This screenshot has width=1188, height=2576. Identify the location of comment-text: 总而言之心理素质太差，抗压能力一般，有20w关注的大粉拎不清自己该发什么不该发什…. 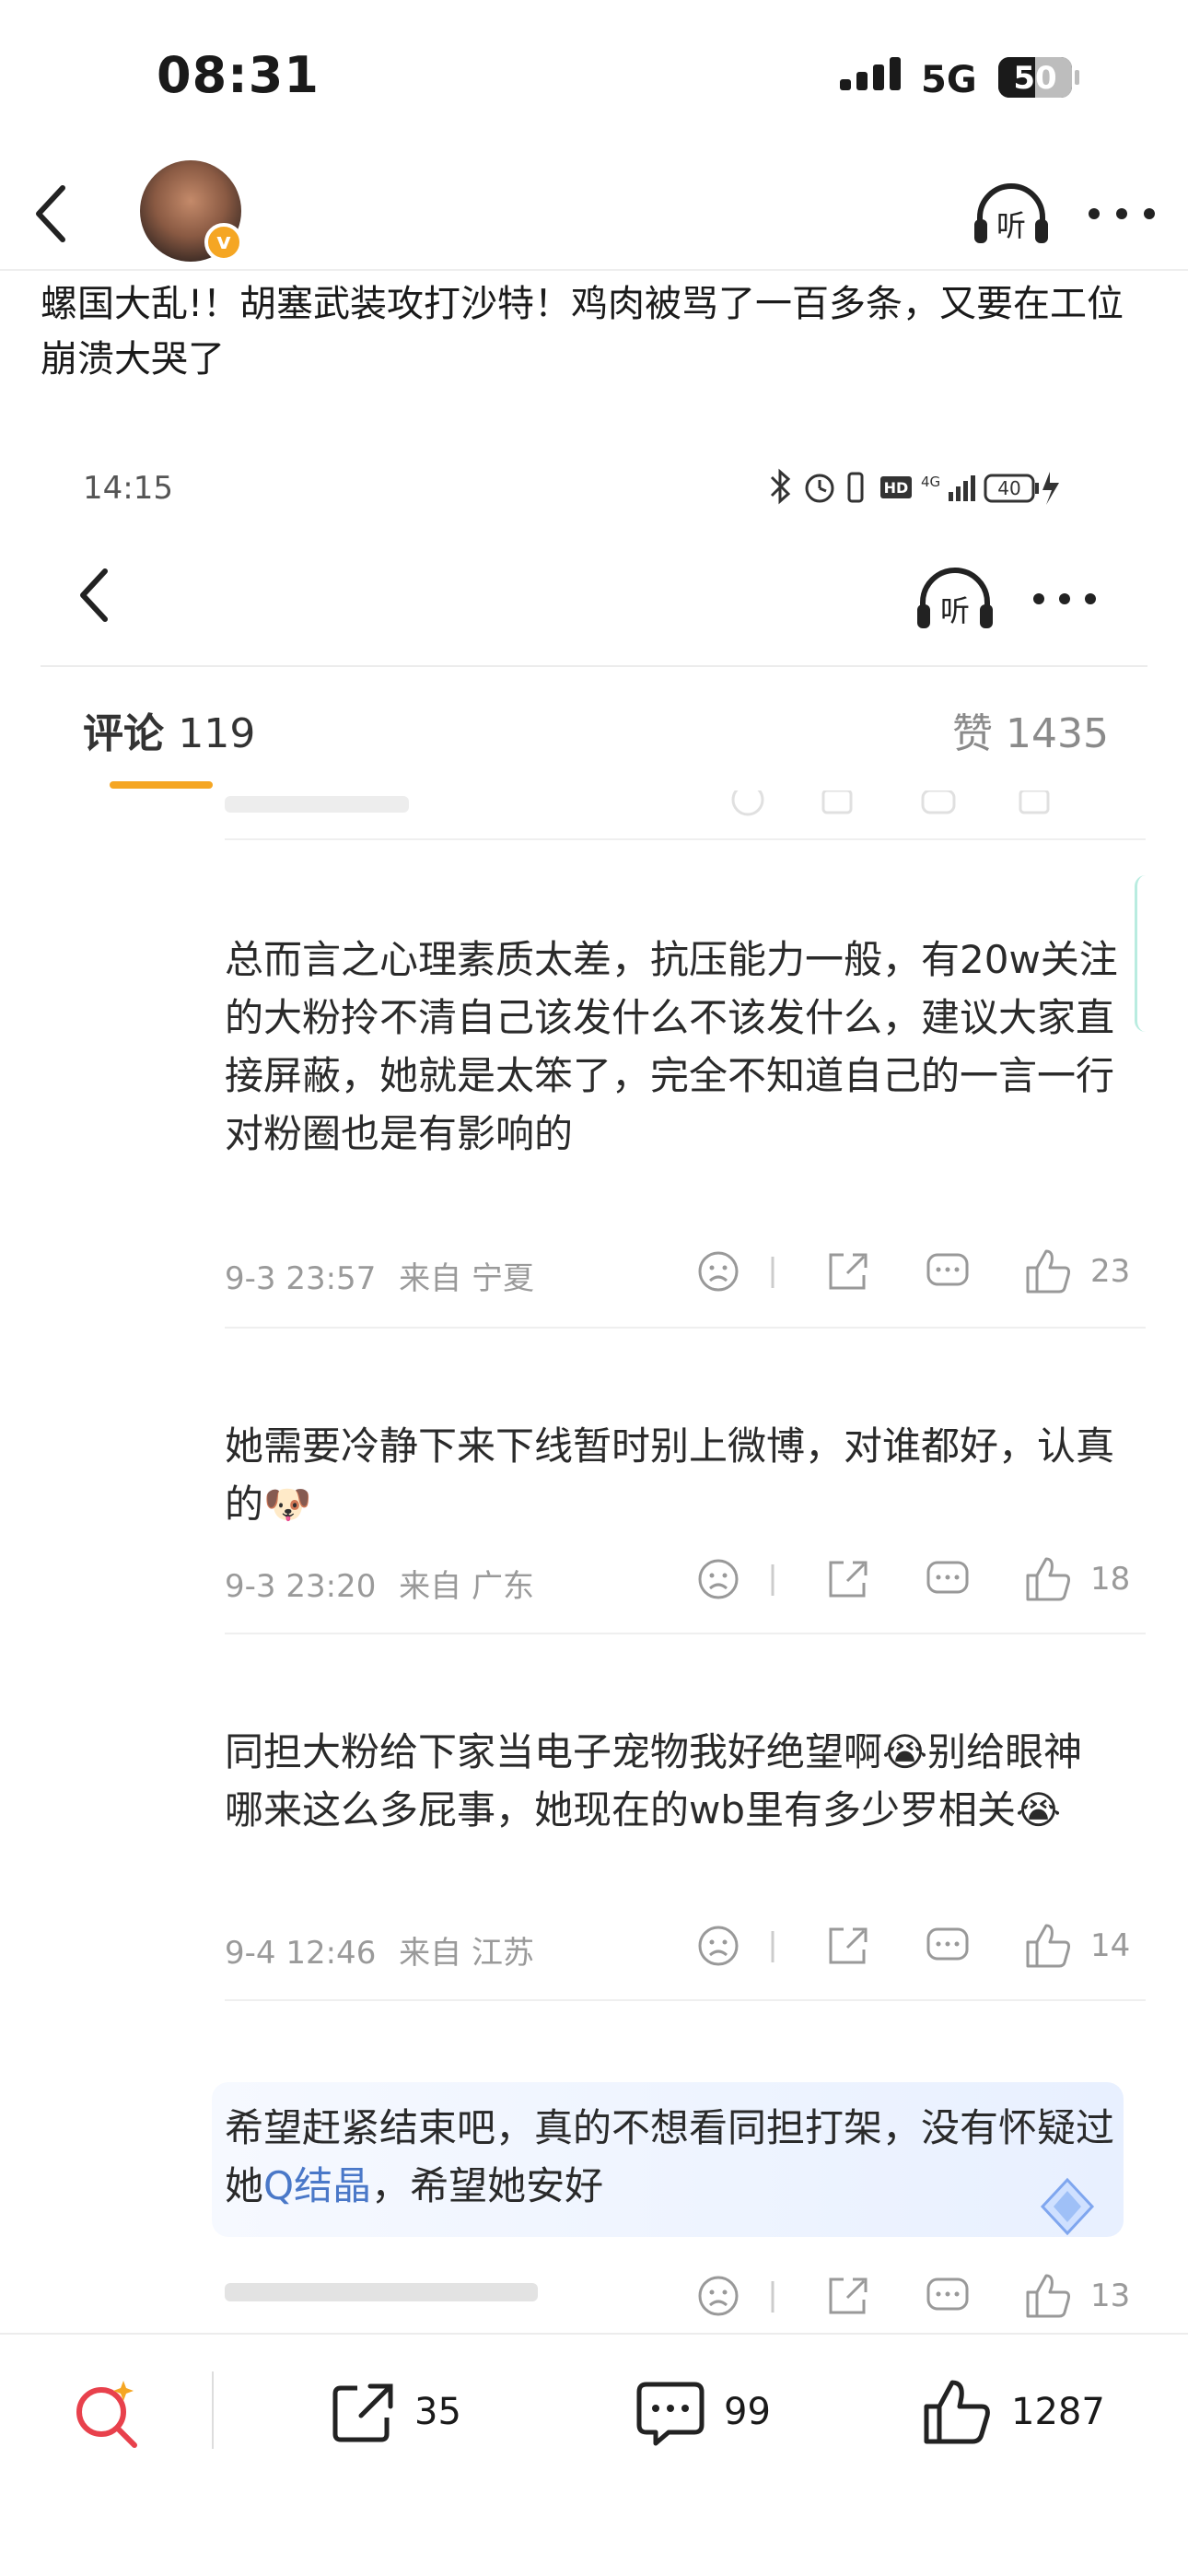
(671, 1046).